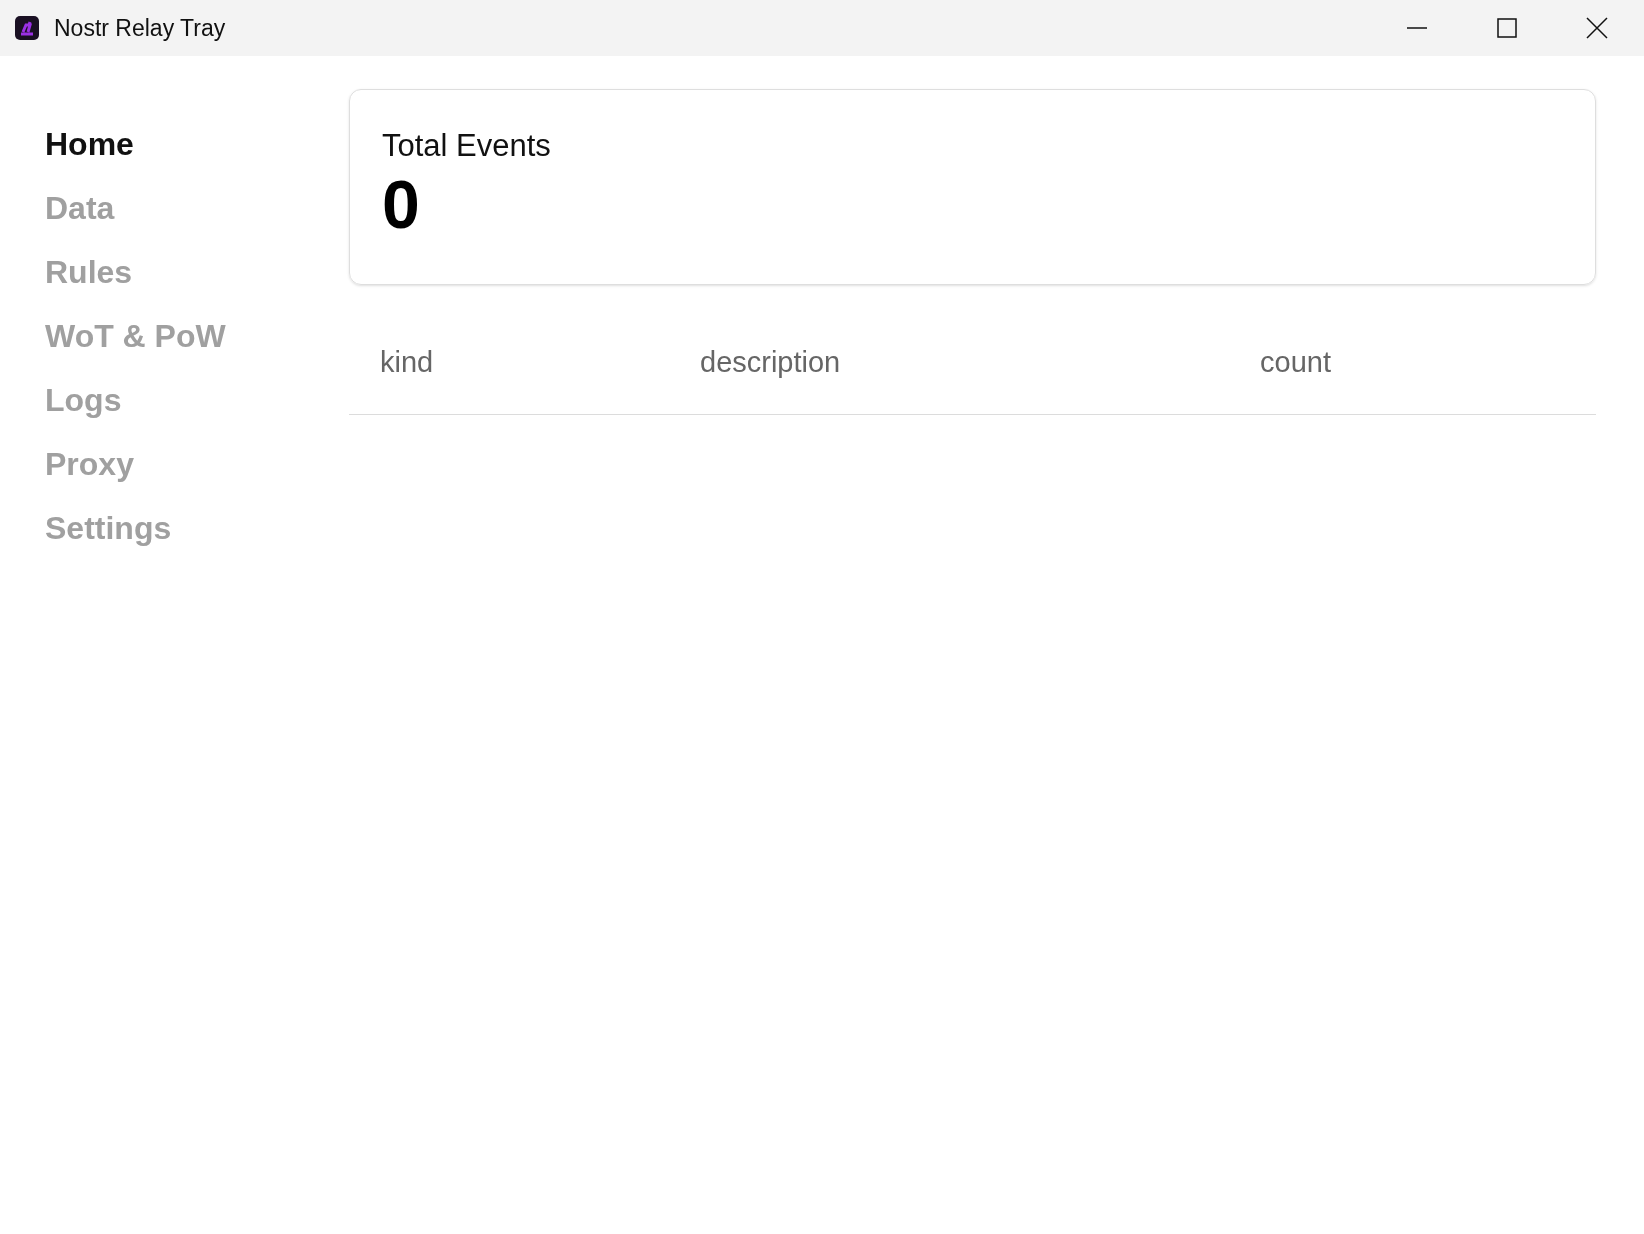 The height and width of the screenshot is (1234, 1644). What do you see at coordinates (140, 28) in the screenshot?
I see `window-title: Nostr Relay Tray` at bounding box center [140, 28].